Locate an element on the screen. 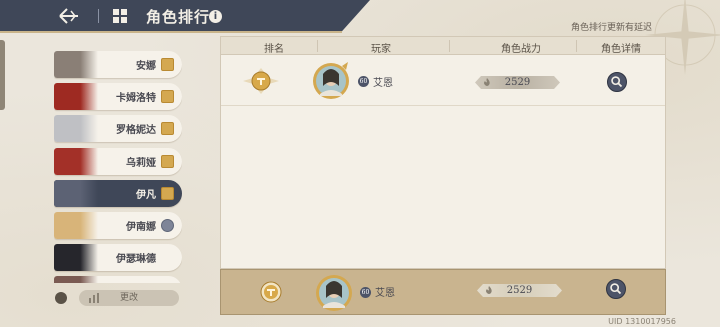 Image resolution: width=720 pixels, height=327 pixels. self-level-icon: 60 is located at coordinates (365, 292).